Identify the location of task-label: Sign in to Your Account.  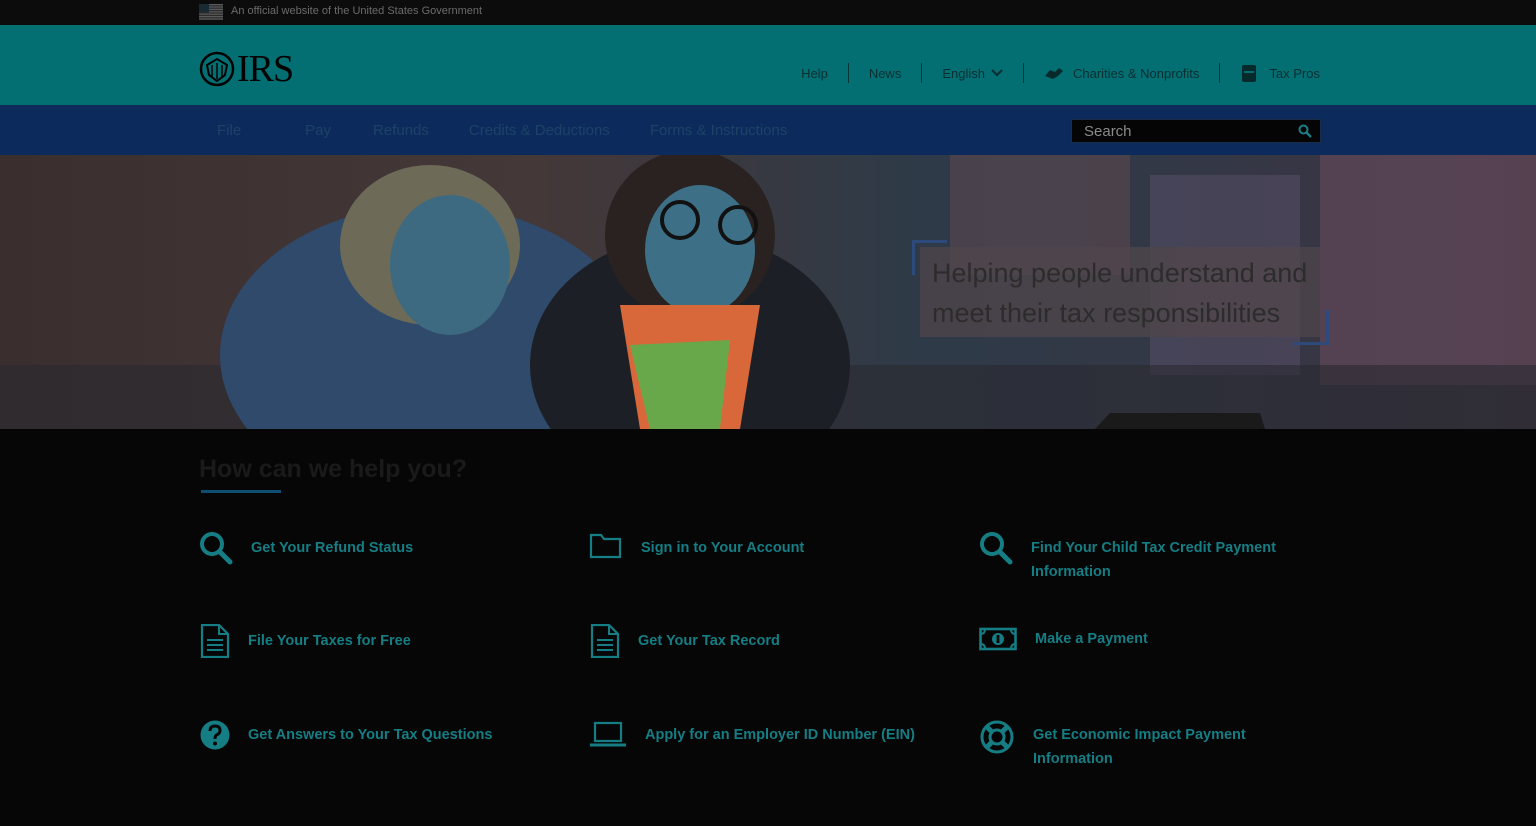
(723, 548).